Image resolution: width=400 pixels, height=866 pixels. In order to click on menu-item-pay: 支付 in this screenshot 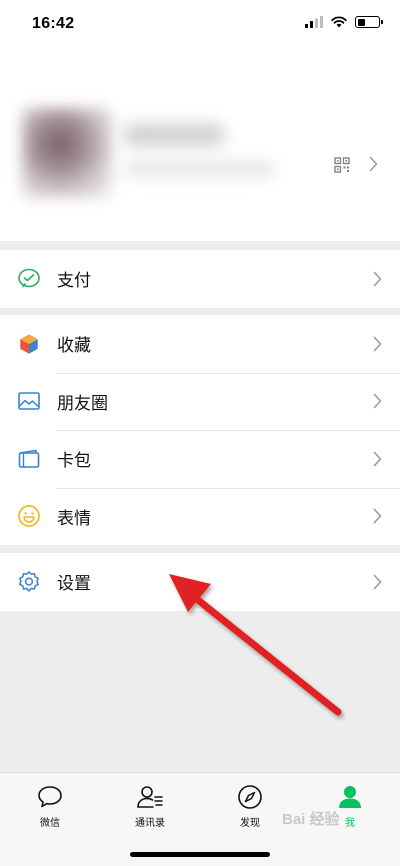, I will do `click(200, 279)`.